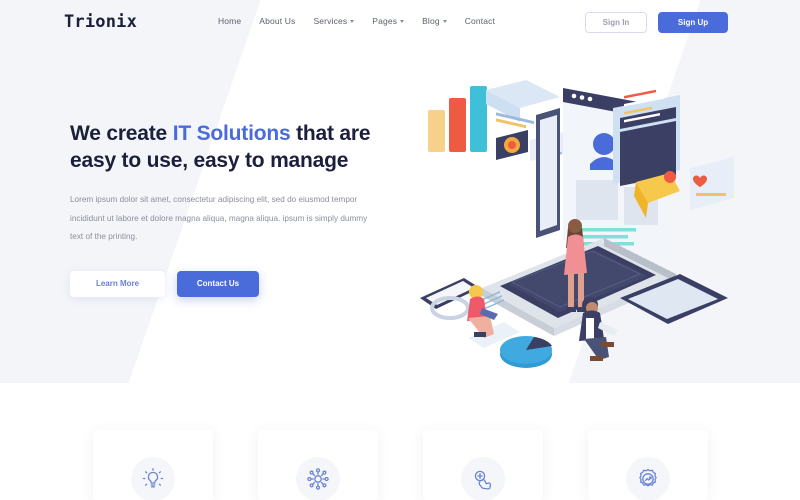 The width and height of the screenshot is (800, 500). Describe the element at coordinates (526, 352) in the screenshot. I see `pie-chart-graphic` at that location.